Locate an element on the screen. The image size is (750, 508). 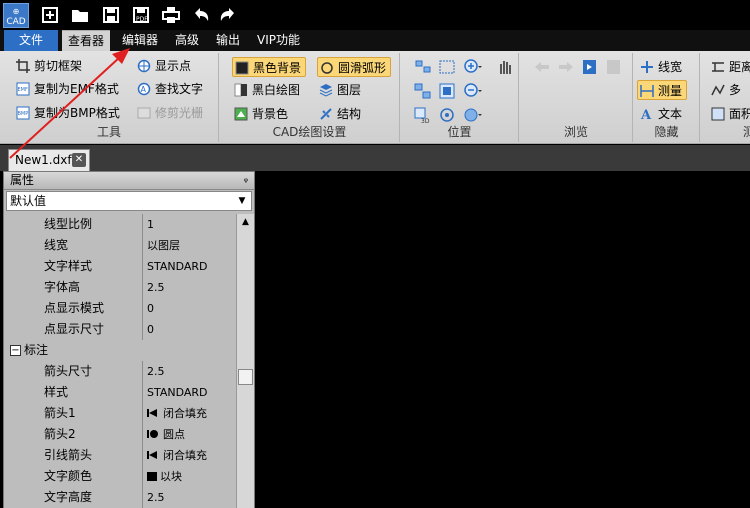
property-row: 引线箭头 闭合填充 is located at coordinates (120, 455).